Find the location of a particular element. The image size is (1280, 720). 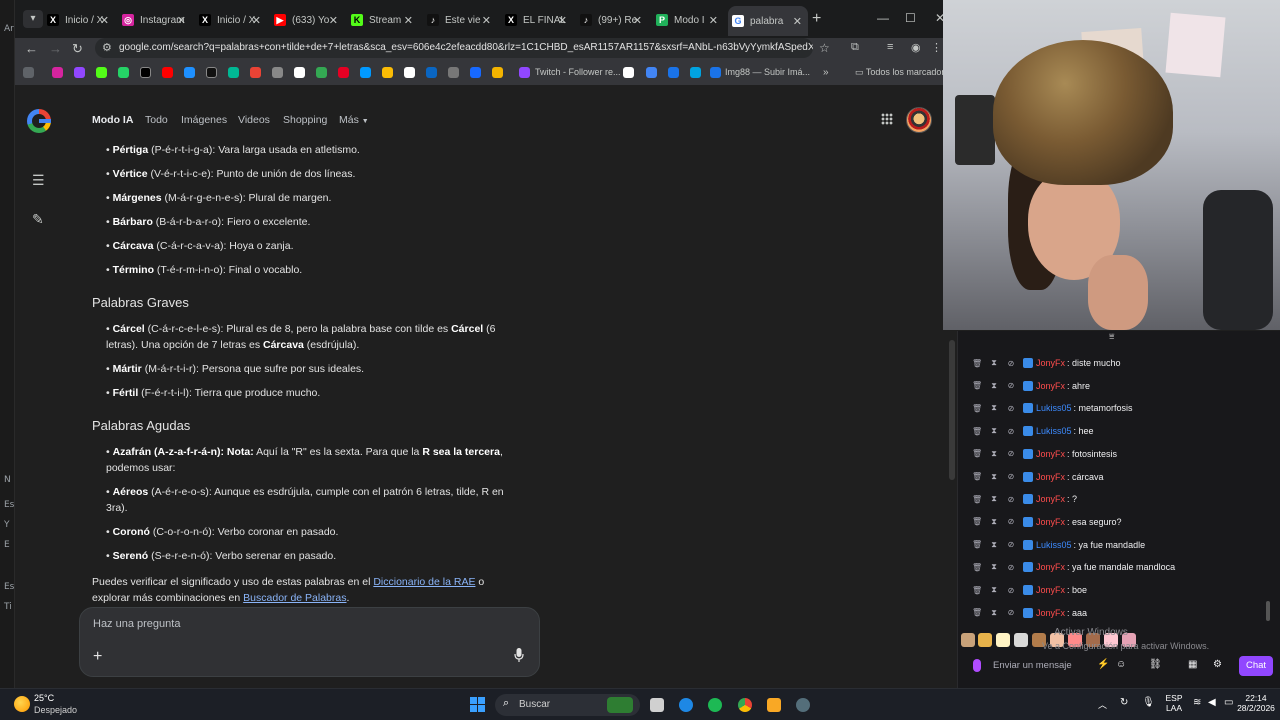

emoji-icon: ☺ is located at coordinates (1121, 664).